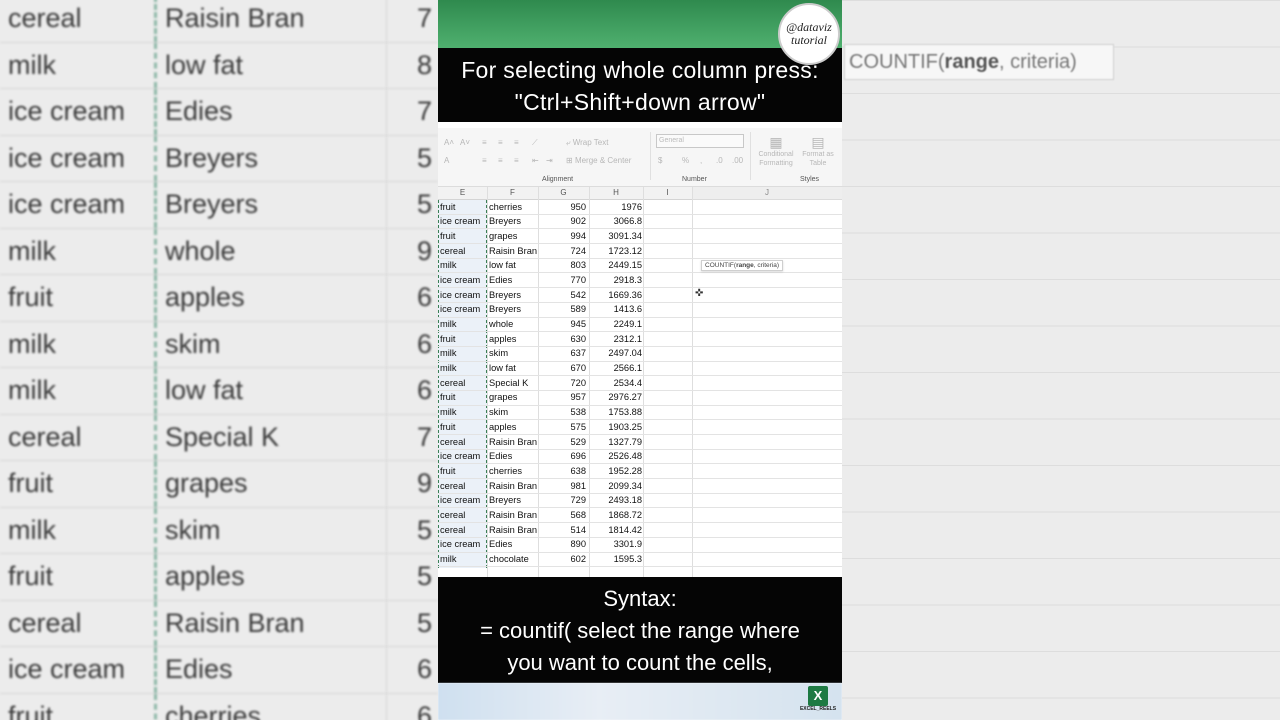 This screenshot has height=720, width=1280. What do you see at coordinates (614, 368) in the screenshot?
I see `cell-amount: 2566.1` at bounding box center [614, 368].